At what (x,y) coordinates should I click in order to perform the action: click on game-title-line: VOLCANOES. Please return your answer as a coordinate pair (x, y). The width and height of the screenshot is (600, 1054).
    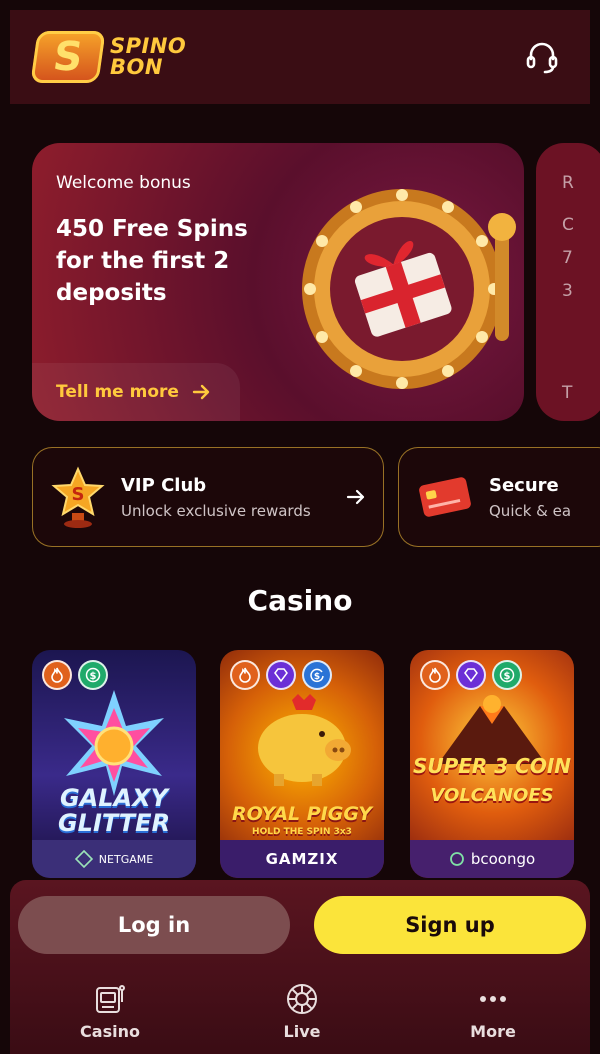
    Looking at the image, I should click on (492, 795).